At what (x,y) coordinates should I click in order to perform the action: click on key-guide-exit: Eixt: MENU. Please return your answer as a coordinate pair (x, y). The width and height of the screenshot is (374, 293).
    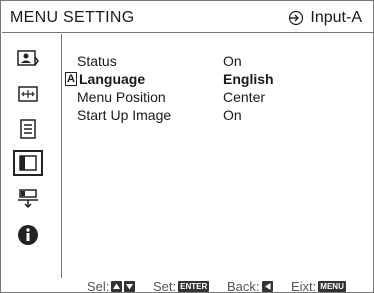
    Looking at the image, I should click on (318, 285).